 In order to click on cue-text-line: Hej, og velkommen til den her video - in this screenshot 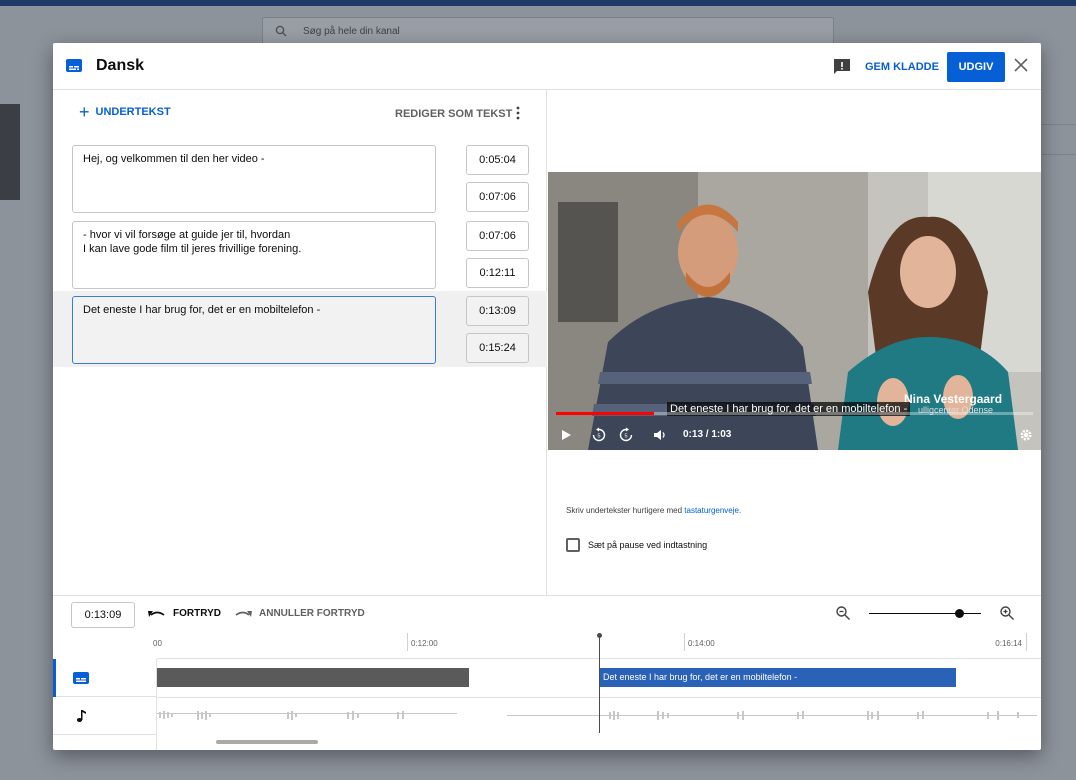, I will do `click(174, 159)`.